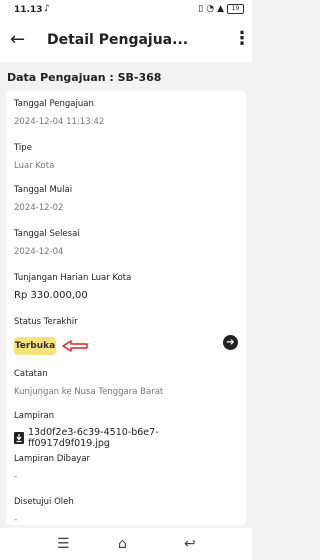  I want to click on field-tanggal-mulai: Tanggal Mulai 2024-12-02, so click(127, 199).